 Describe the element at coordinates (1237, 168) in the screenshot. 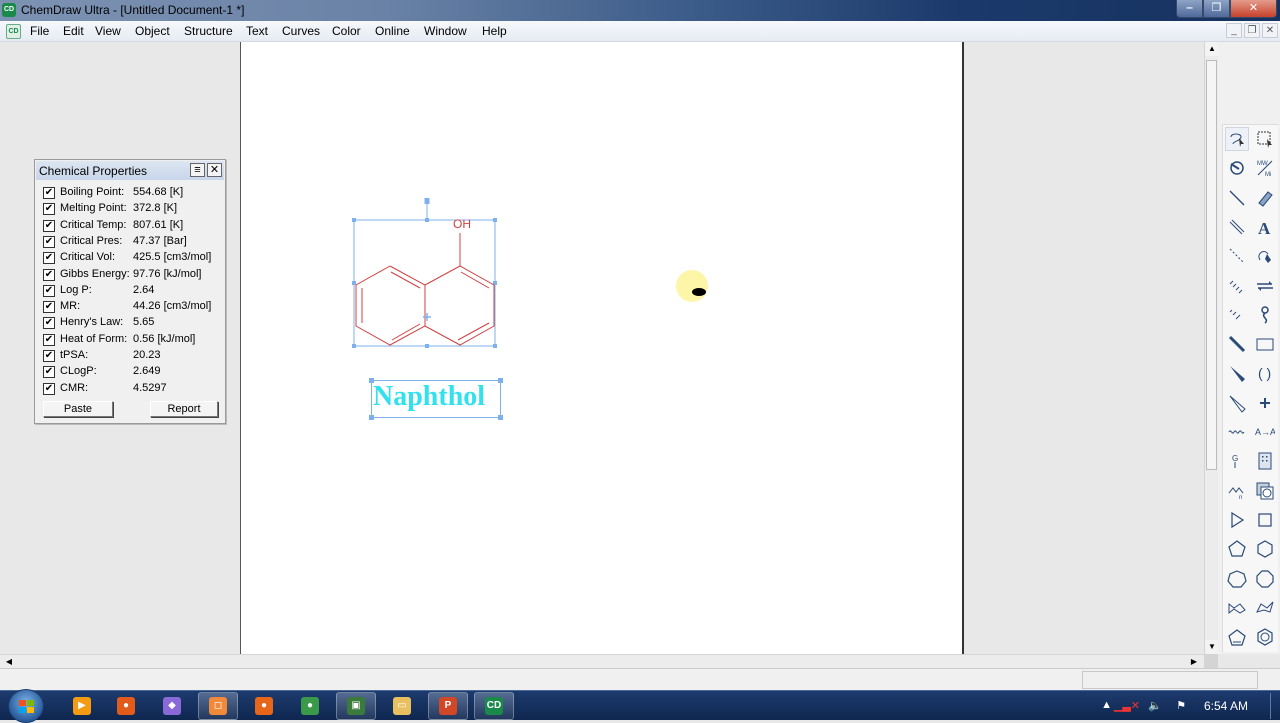

I see `structure-perspective-tool` at that location.